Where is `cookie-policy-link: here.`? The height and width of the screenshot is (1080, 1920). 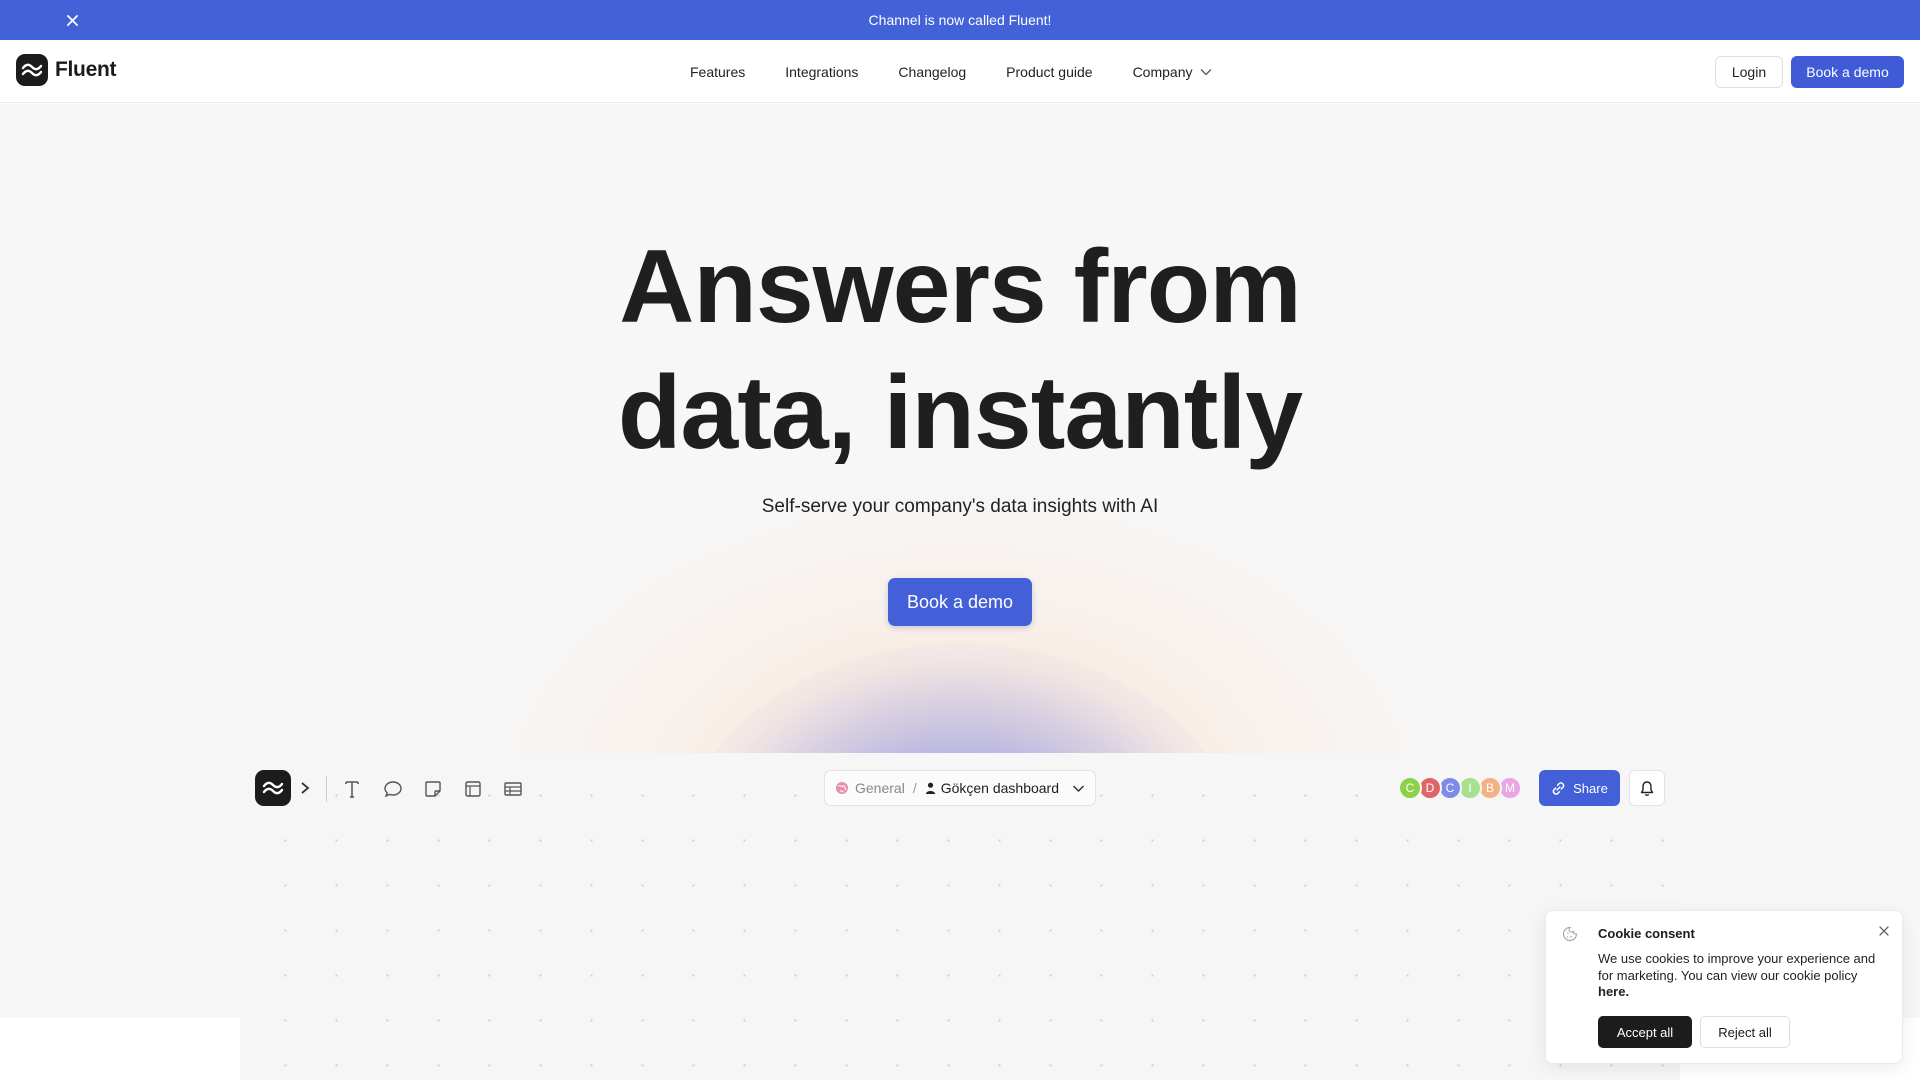
cookie-policy-link: here. is located at coordinates (1613, 991).